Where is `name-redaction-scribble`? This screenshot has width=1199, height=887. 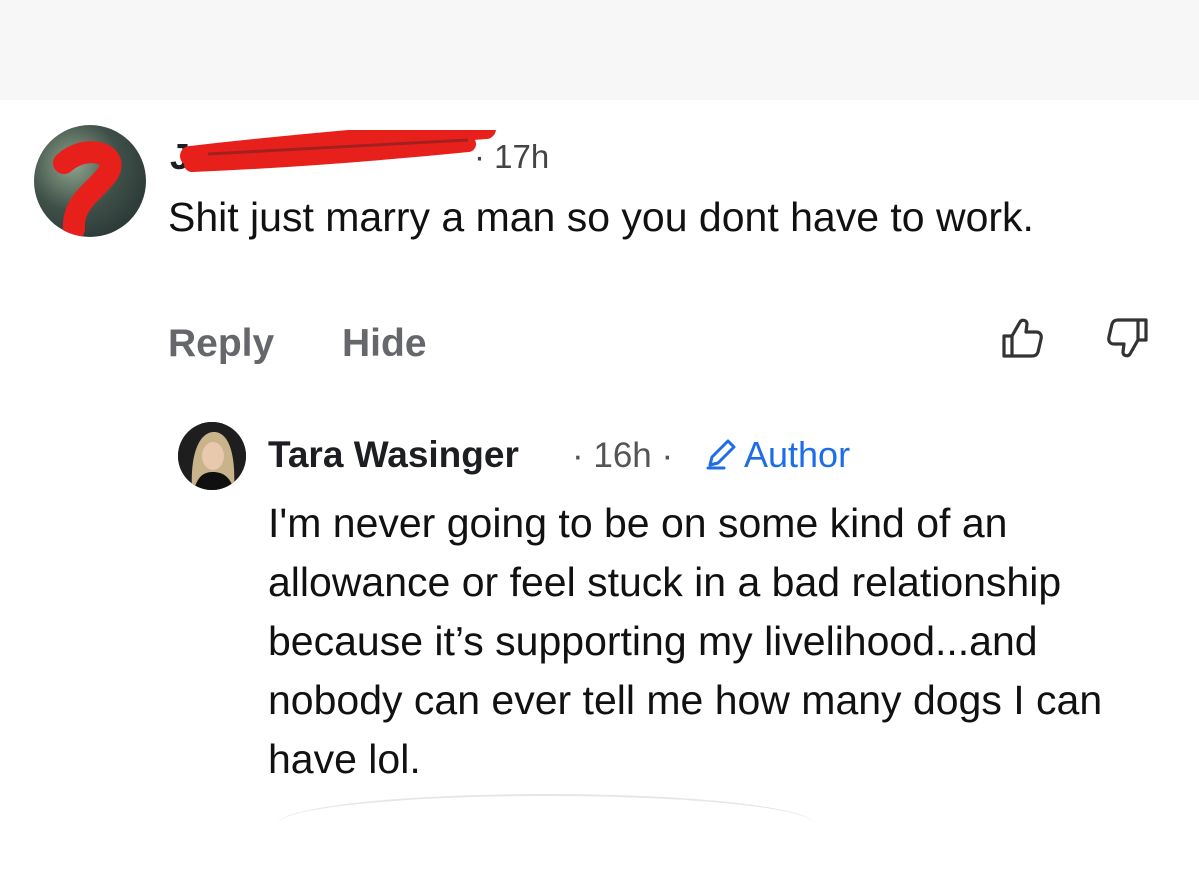
name-redaction-scribble is located at coordinates (338, 151).